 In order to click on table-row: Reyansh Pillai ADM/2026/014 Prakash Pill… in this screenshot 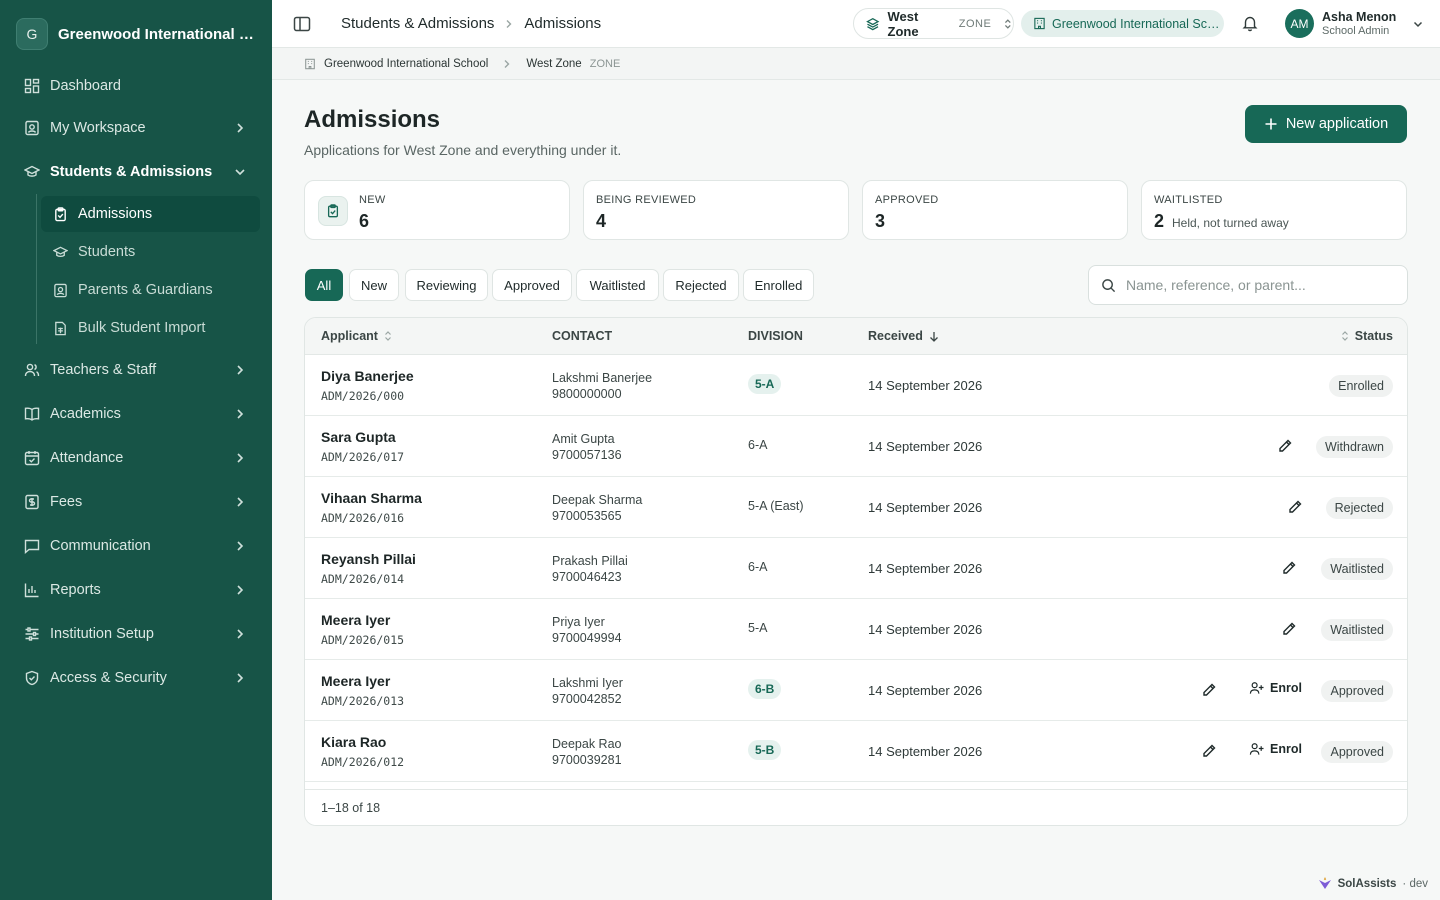, I will do `click(856, 568)`.